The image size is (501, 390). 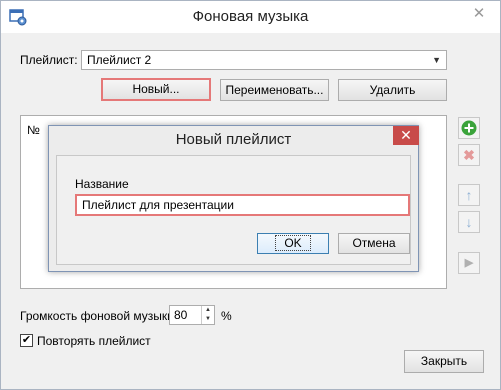 What do you see at coordinates (242, 205) in the screenshot?
I see `playlist-name-input: Плейлист для презентации` at bounding box center [242, 205].